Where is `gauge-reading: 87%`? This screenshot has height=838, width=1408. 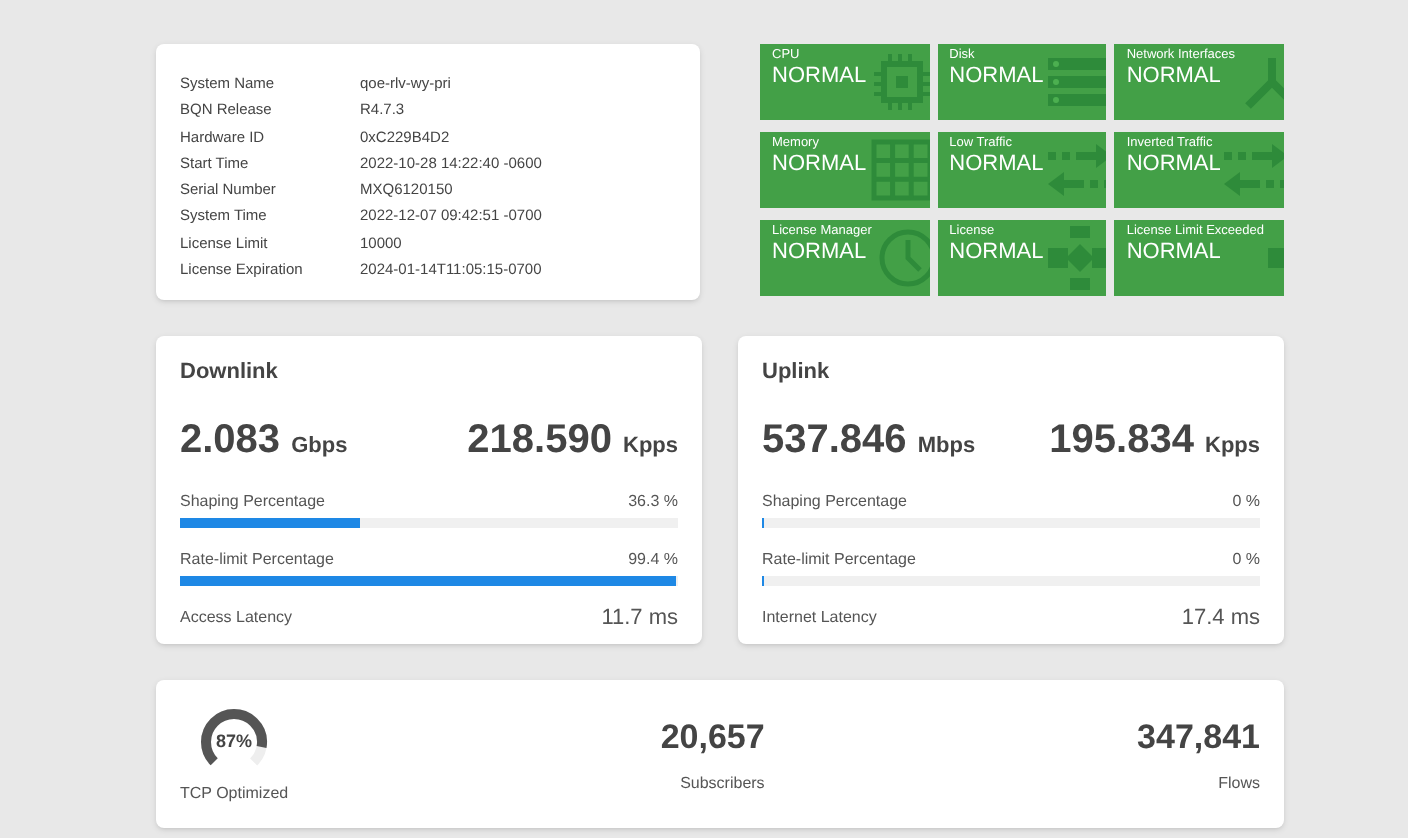 gauge-reading: 87% is located at coordinates (234, 742).